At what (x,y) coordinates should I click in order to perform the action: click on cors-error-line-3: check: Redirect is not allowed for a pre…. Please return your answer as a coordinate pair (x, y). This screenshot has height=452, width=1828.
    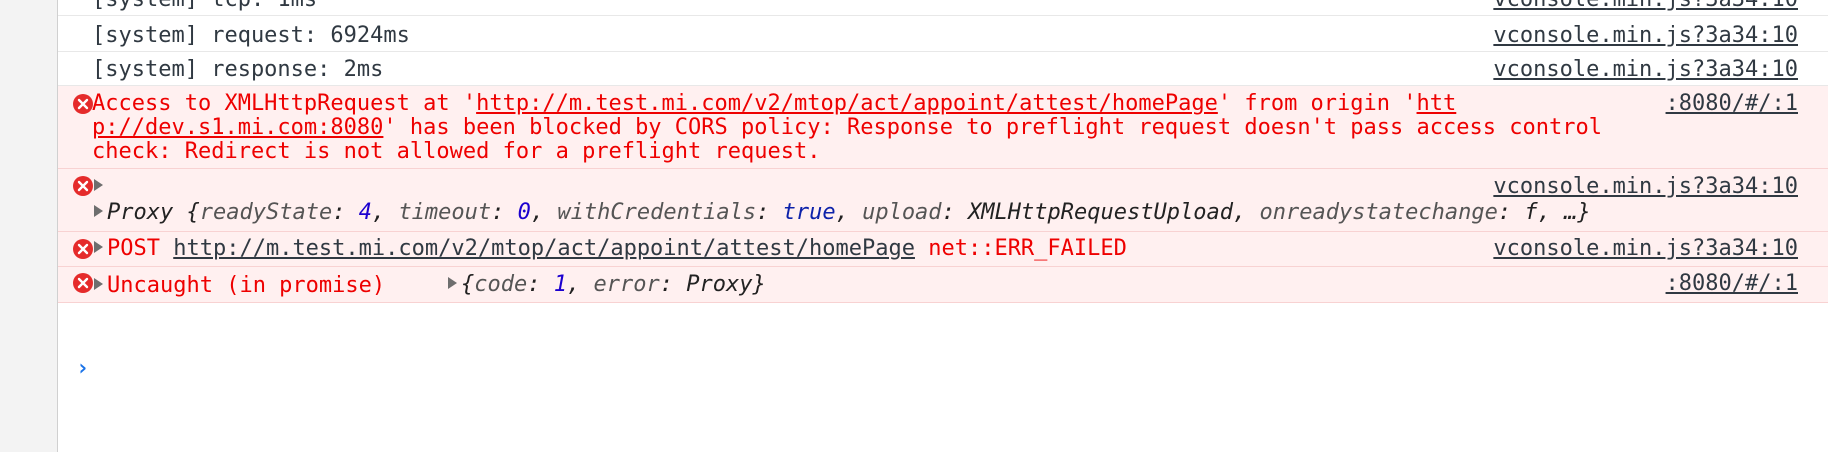
    Looking at the image, I should click on (456, 151).